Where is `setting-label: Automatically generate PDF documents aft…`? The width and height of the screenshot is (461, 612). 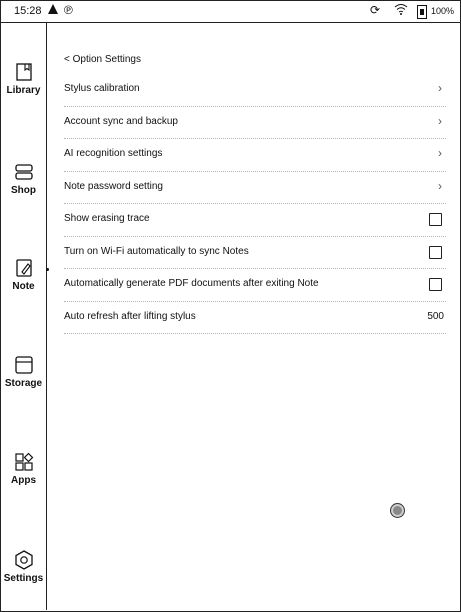
setting-label: Automatically generate PDF documents aft… is located at coordinates (191, 283).